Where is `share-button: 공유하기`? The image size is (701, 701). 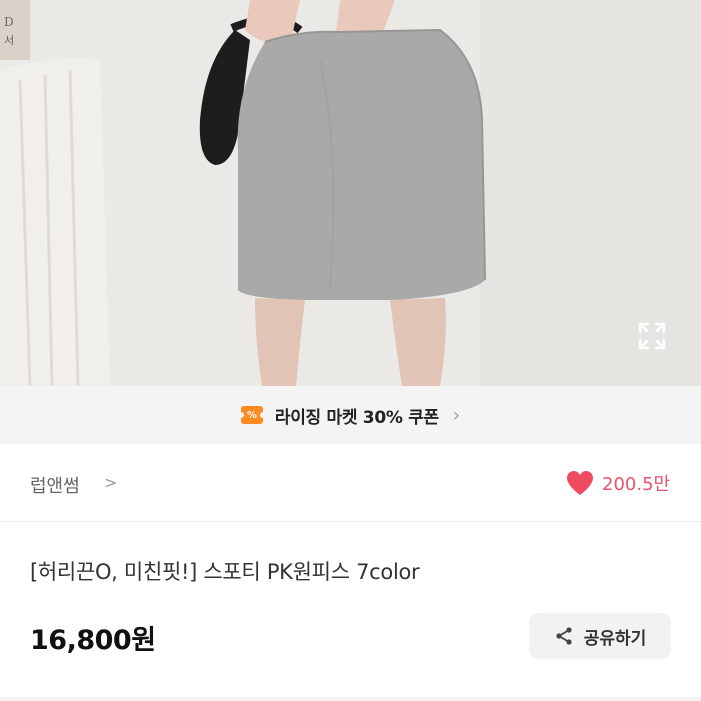 share-button: 공유하기 is located at coordinates (600, 636).